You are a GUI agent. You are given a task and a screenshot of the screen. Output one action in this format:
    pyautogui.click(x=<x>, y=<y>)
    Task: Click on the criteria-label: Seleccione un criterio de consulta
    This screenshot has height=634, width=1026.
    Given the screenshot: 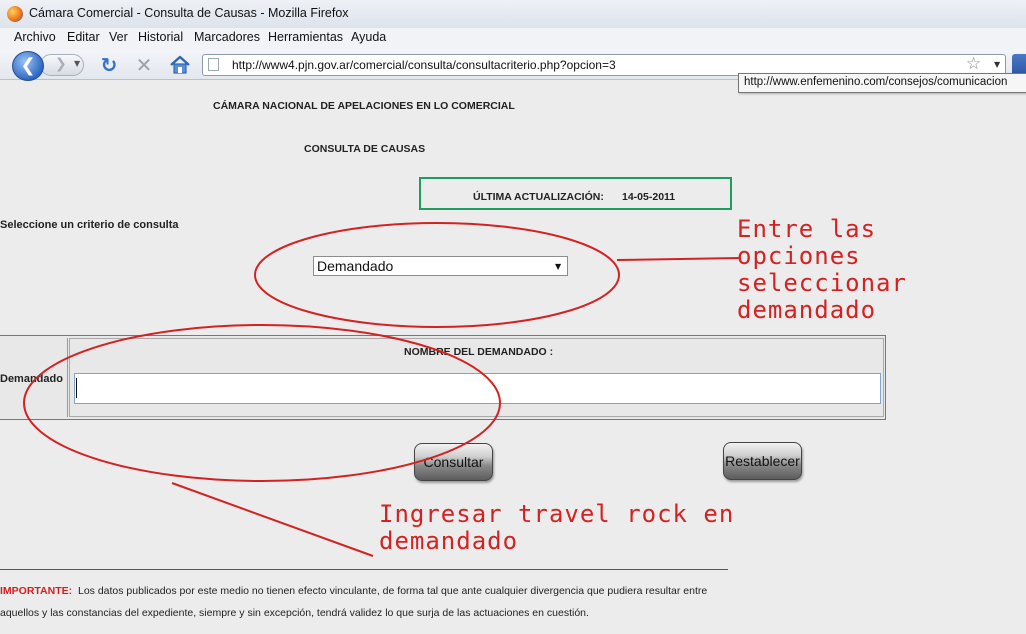 What is the action you would take?
    pyautogui.click(x=89, y=225)
    